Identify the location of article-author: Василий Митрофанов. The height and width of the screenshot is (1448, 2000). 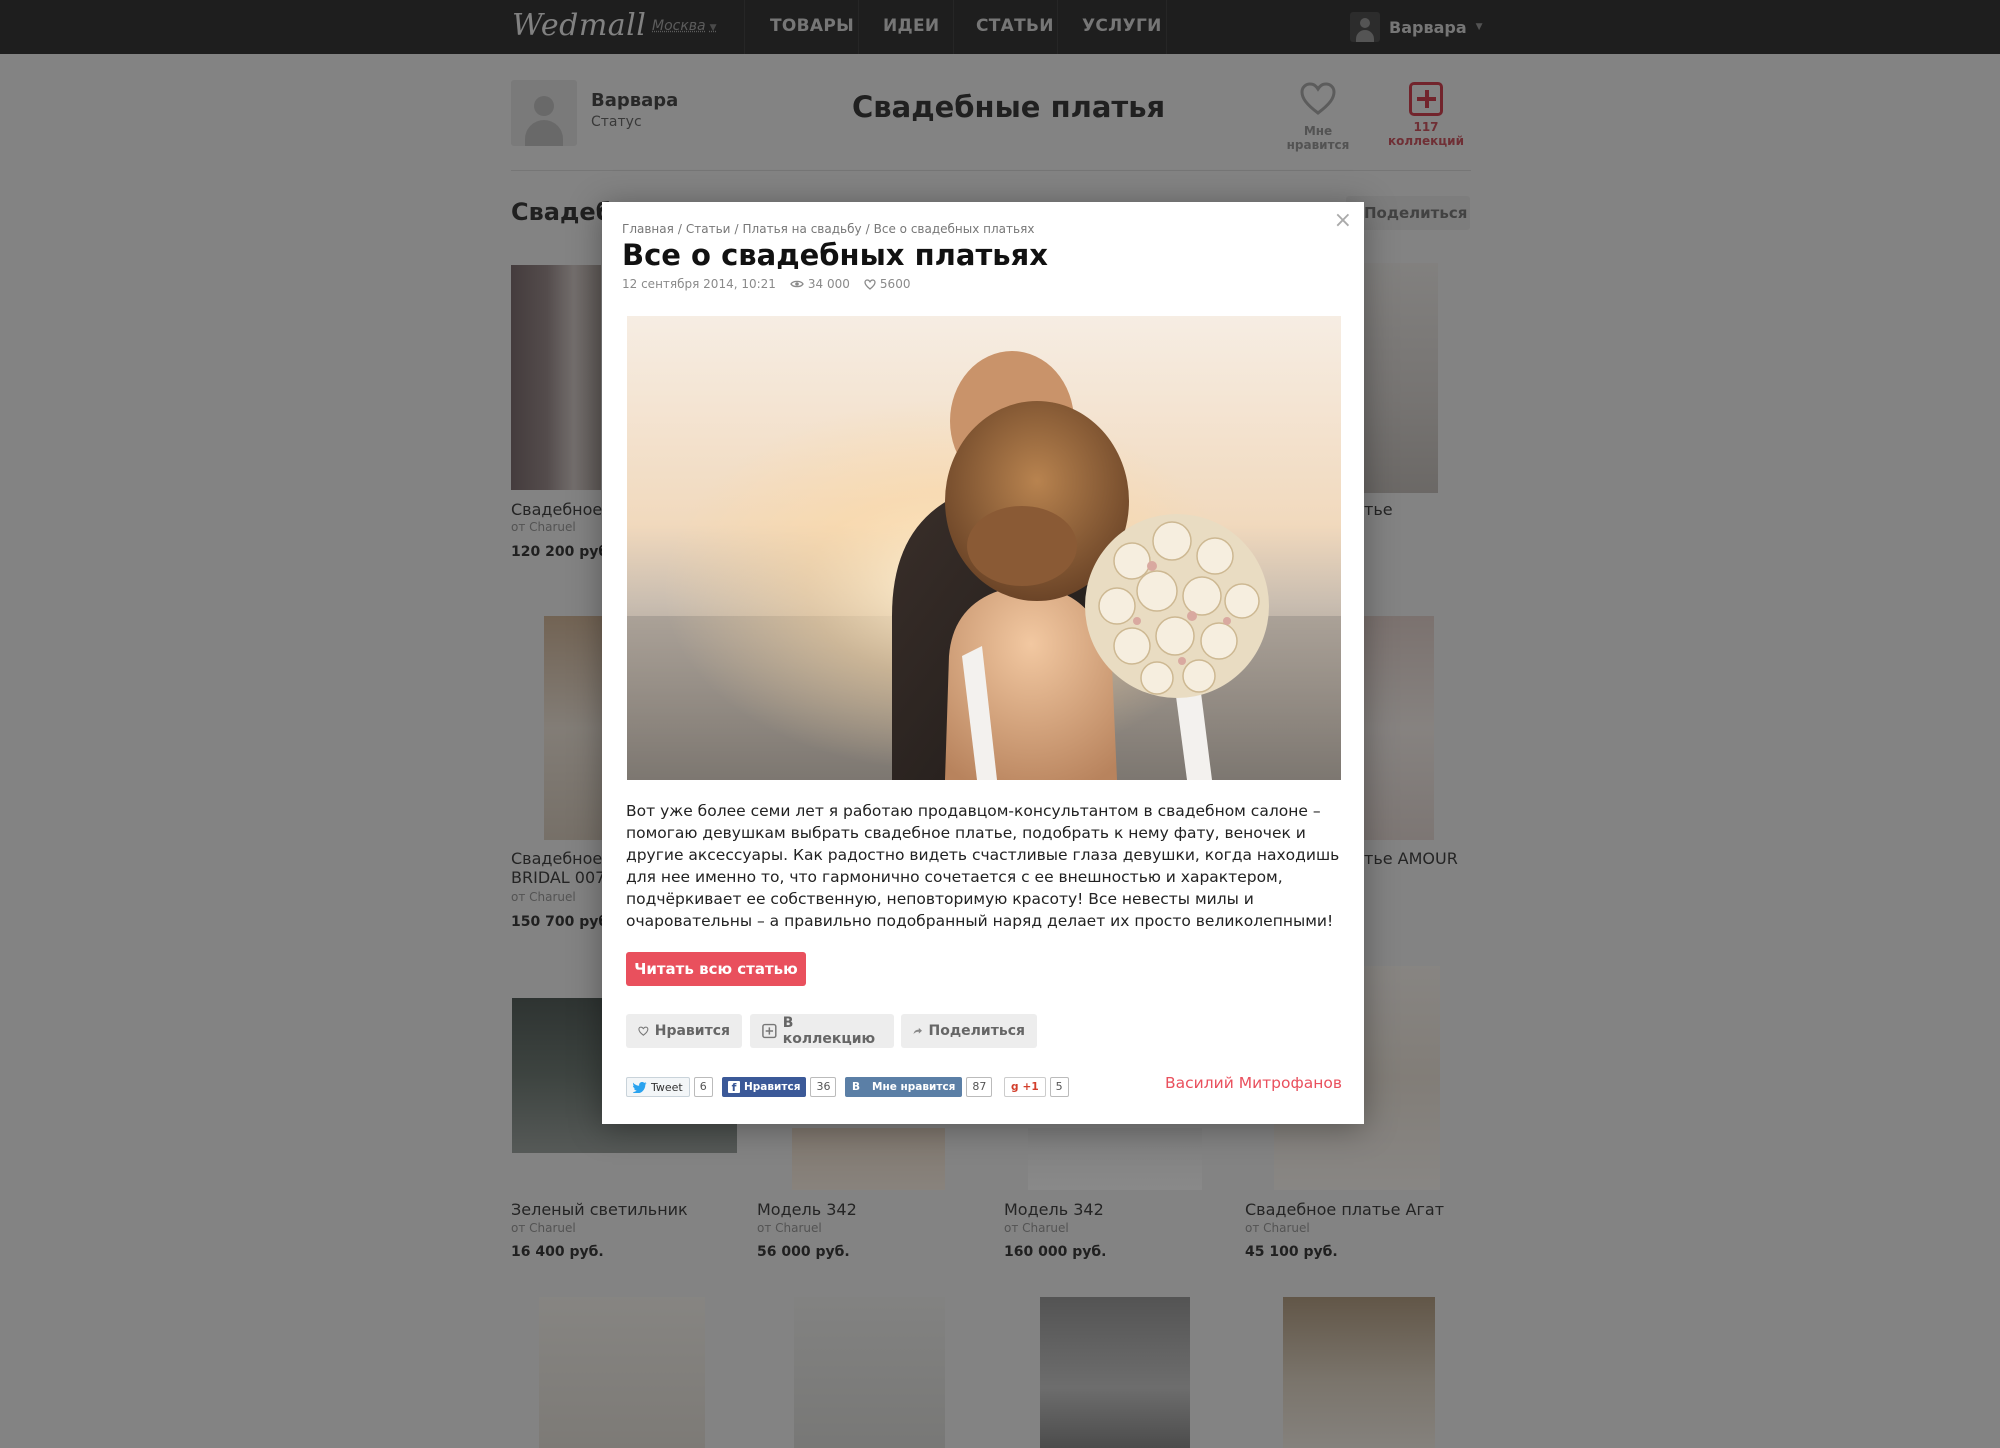
(1253, 1083).